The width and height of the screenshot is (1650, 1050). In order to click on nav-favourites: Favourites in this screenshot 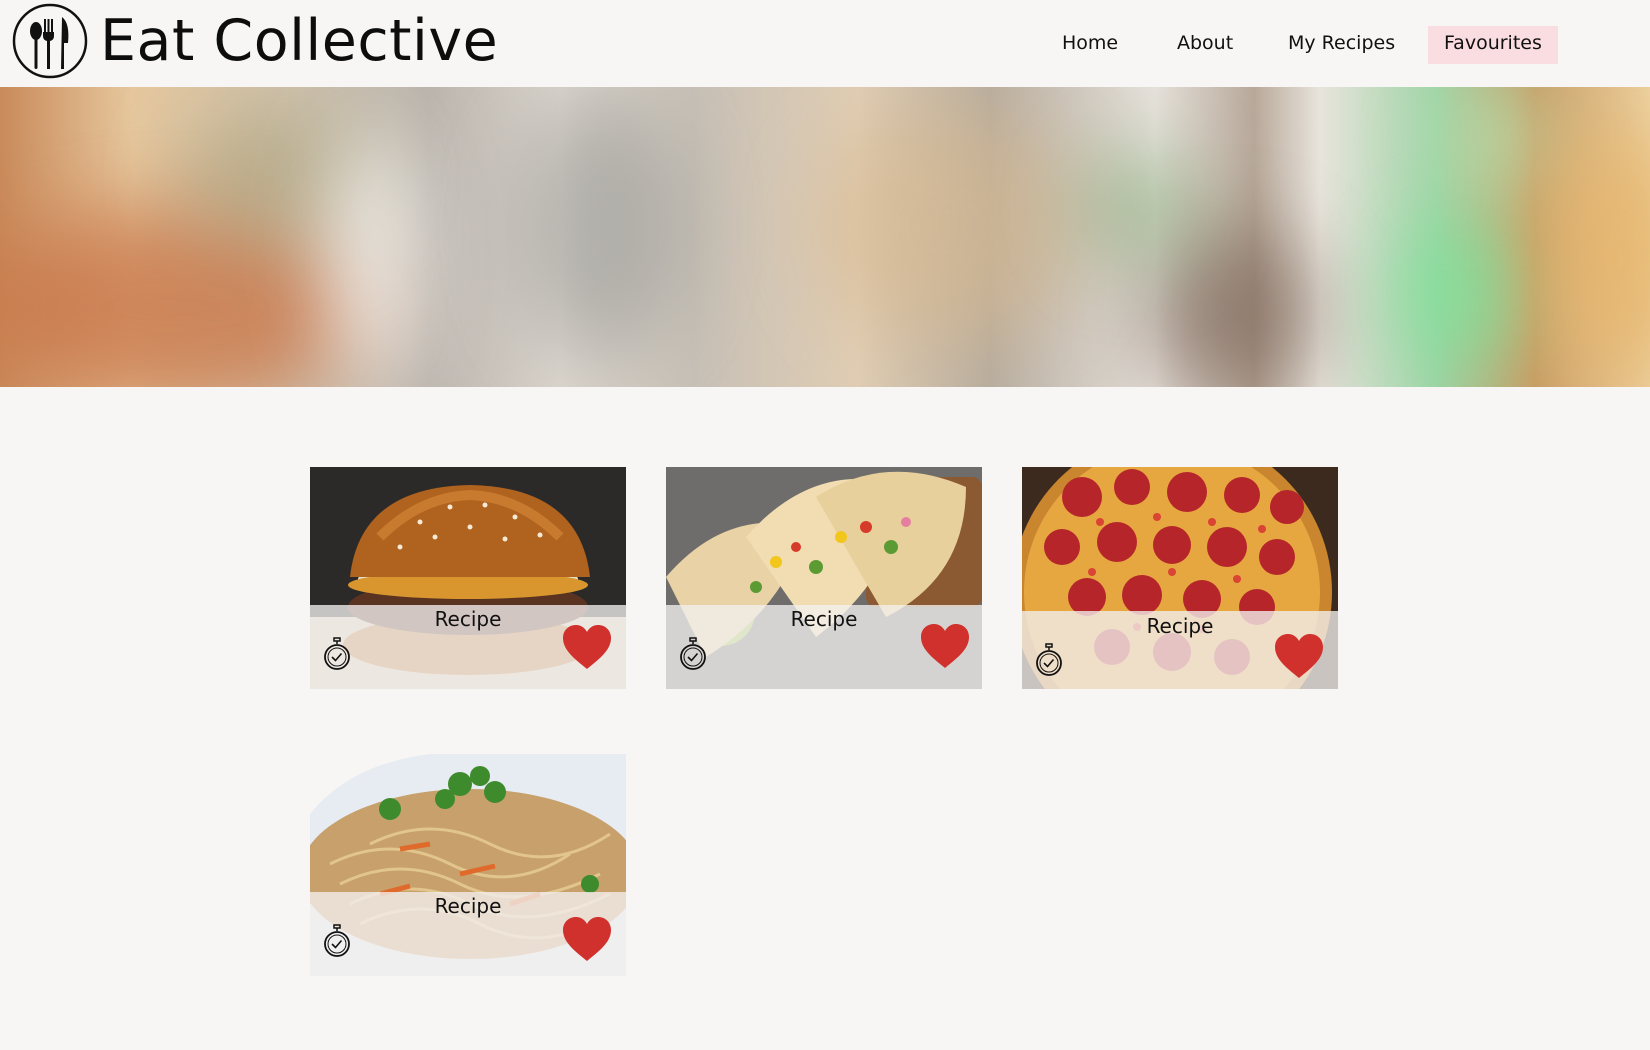, I will do `click(1493, 45)`.